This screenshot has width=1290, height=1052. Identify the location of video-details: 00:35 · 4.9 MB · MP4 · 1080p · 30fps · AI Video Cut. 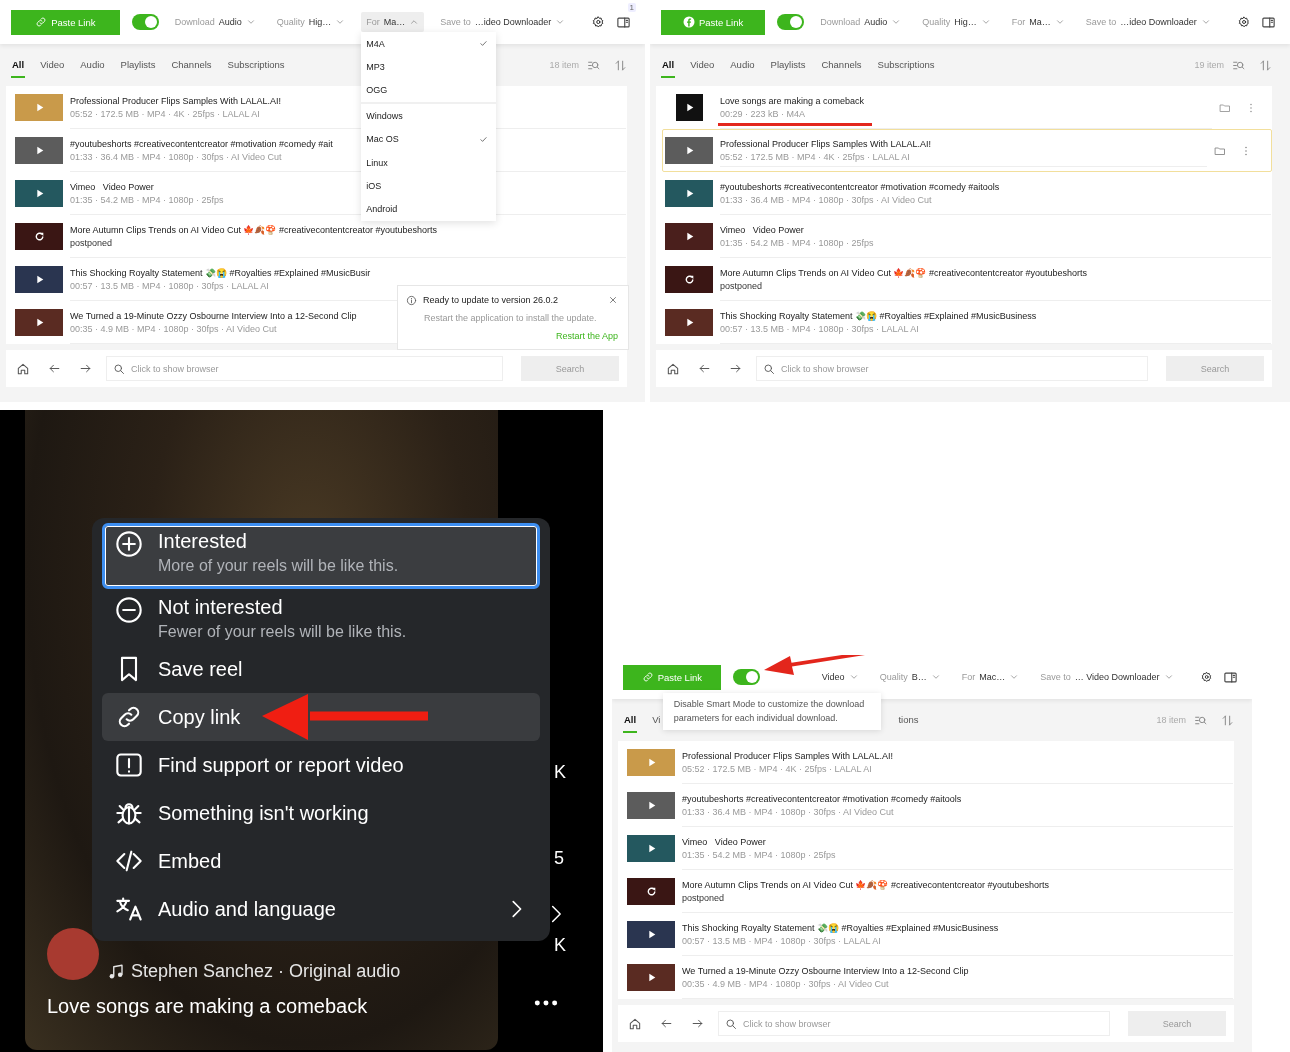
(785, 983).